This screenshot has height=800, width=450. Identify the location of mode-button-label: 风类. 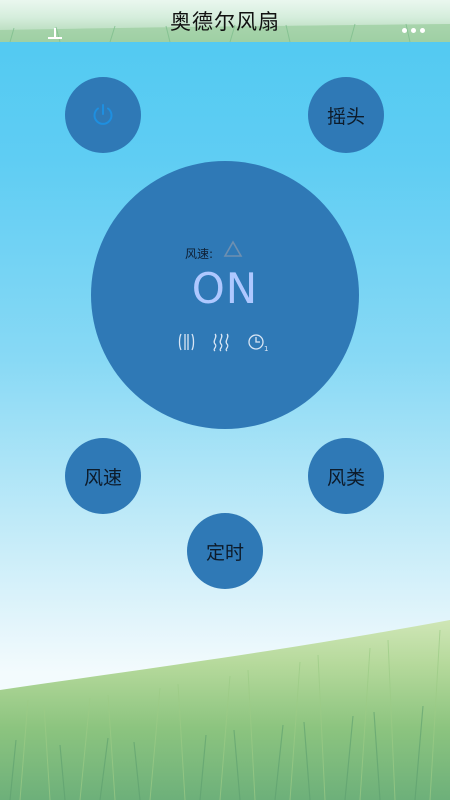
(345, 477).